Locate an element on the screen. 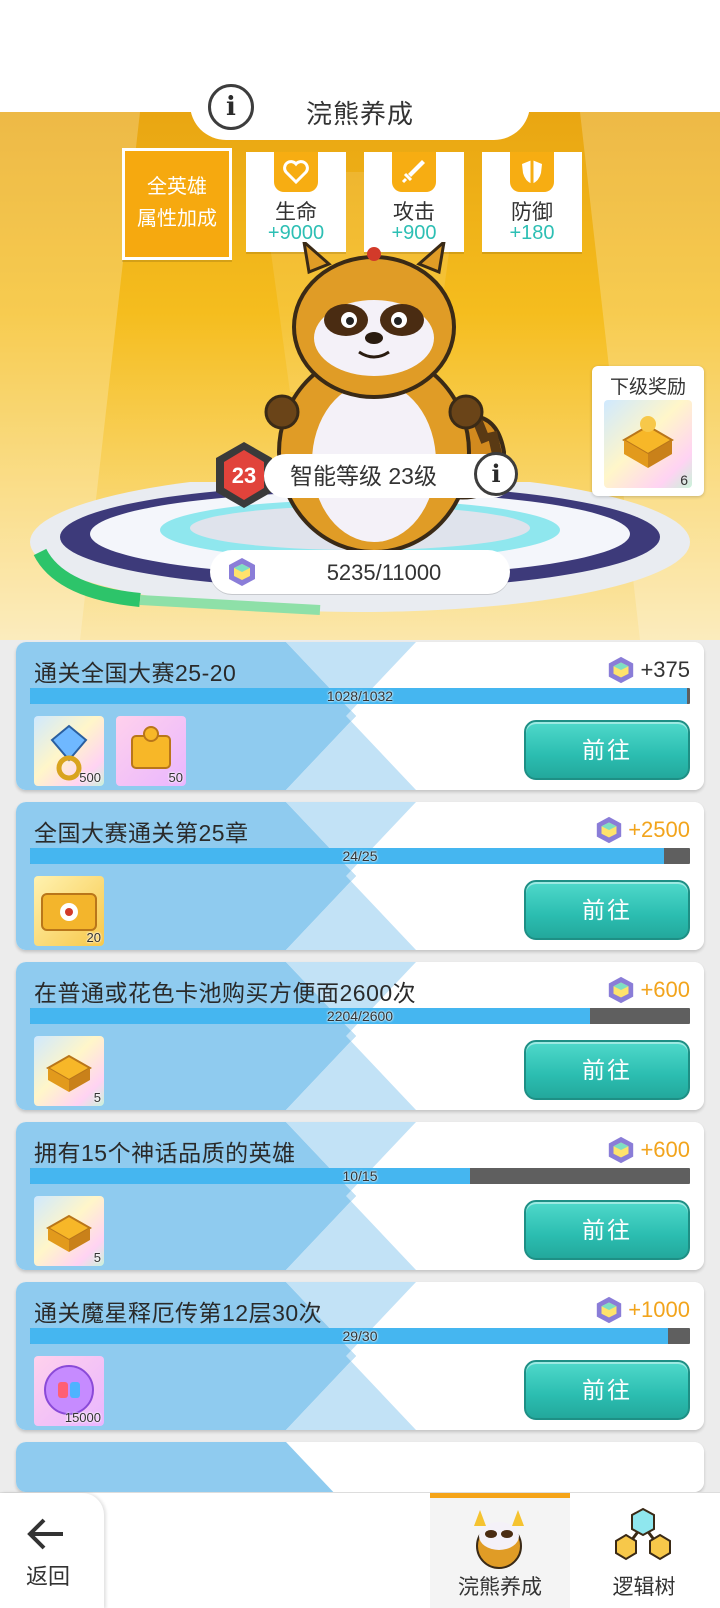 The height and width of the screenshot is (1608, 720). task-title: 全国大赛通关第25章 is located at coordinates (141, 833).